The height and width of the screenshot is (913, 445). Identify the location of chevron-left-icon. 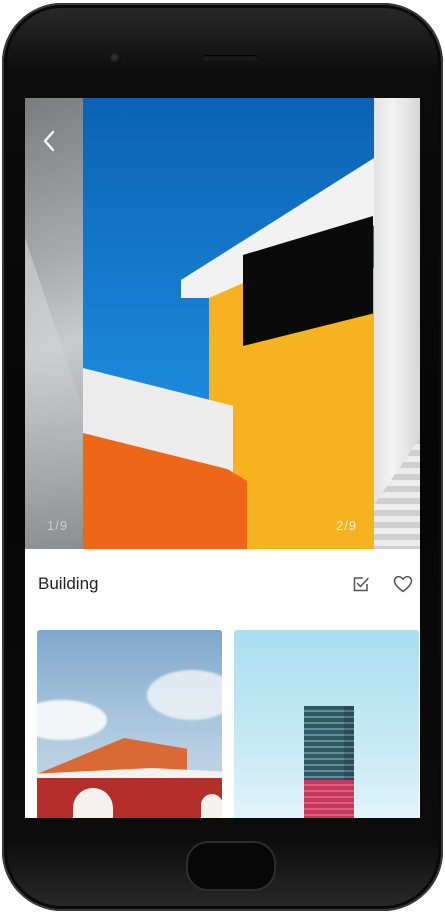
(49, 141).